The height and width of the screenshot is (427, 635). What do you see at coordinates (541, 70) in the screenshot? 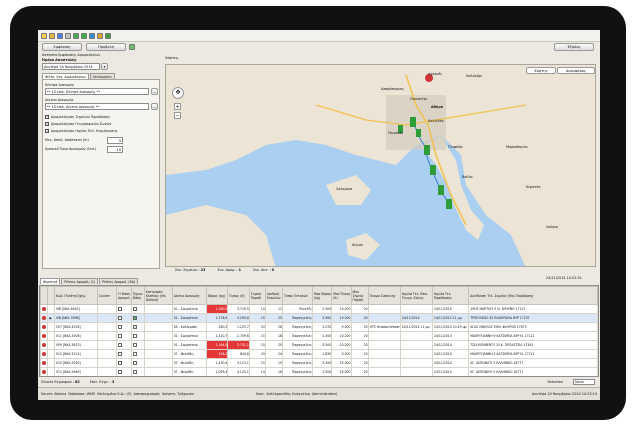
I see `map-type-button: Χάρτης` at bounding box center [541, 70].